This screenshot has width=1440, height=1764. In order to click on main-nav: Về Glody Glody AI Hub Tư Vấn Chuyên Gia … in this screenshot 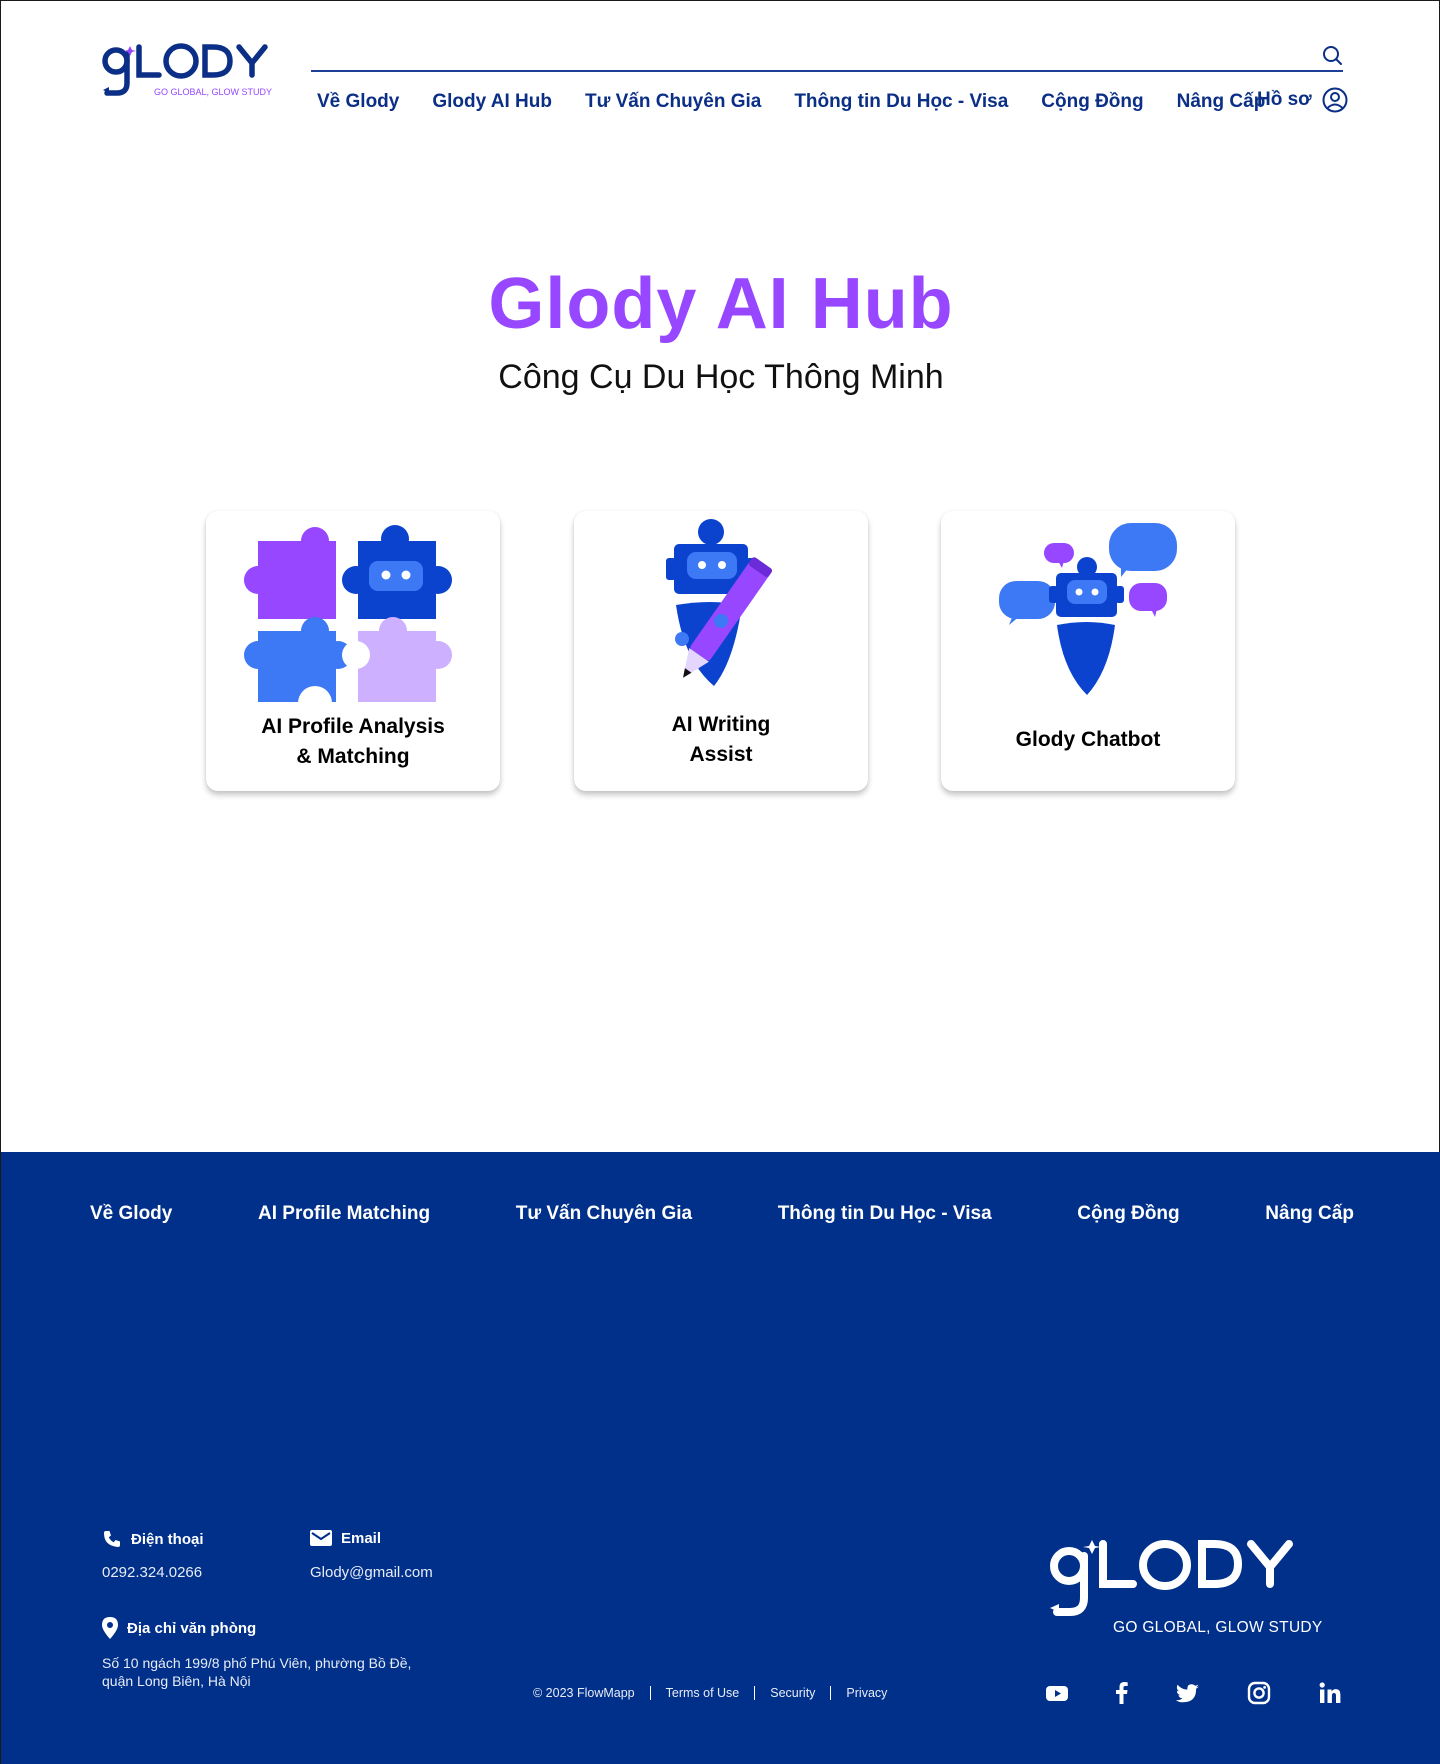, I will do `click(791, 102)`.